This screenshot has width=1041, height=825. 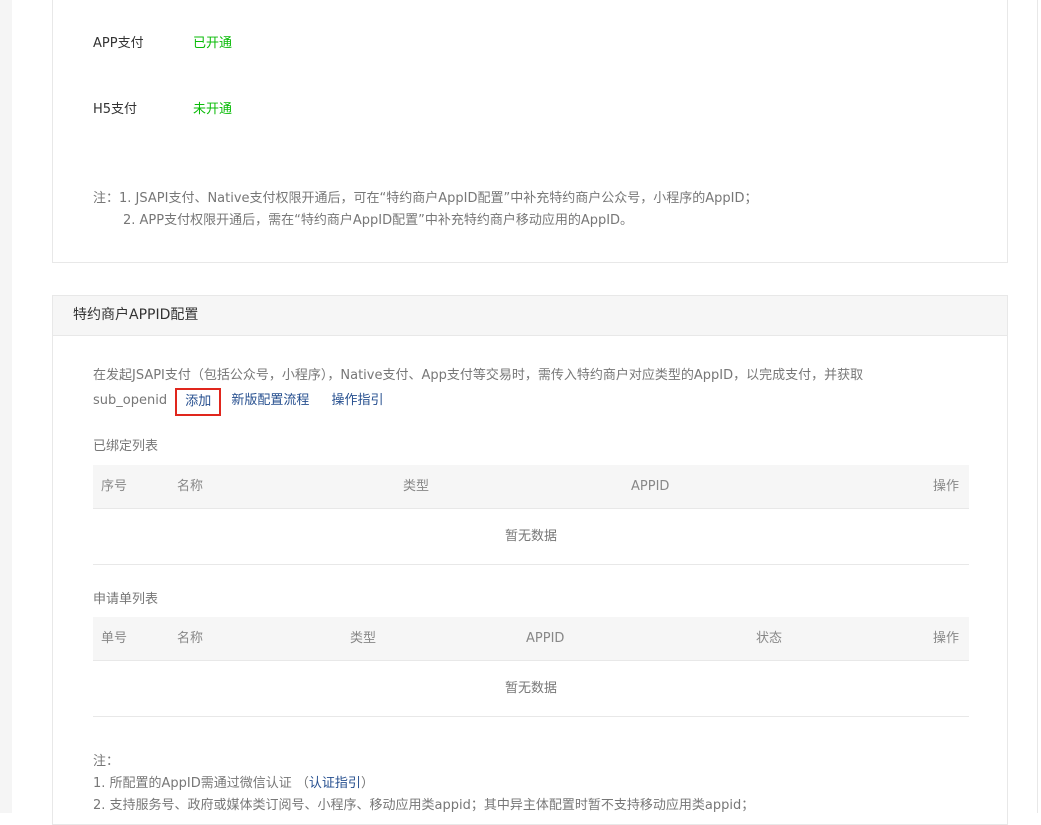 I want to click on table-header: 序号 名称 类型 APPID 操作, so click(x=531, y=487).